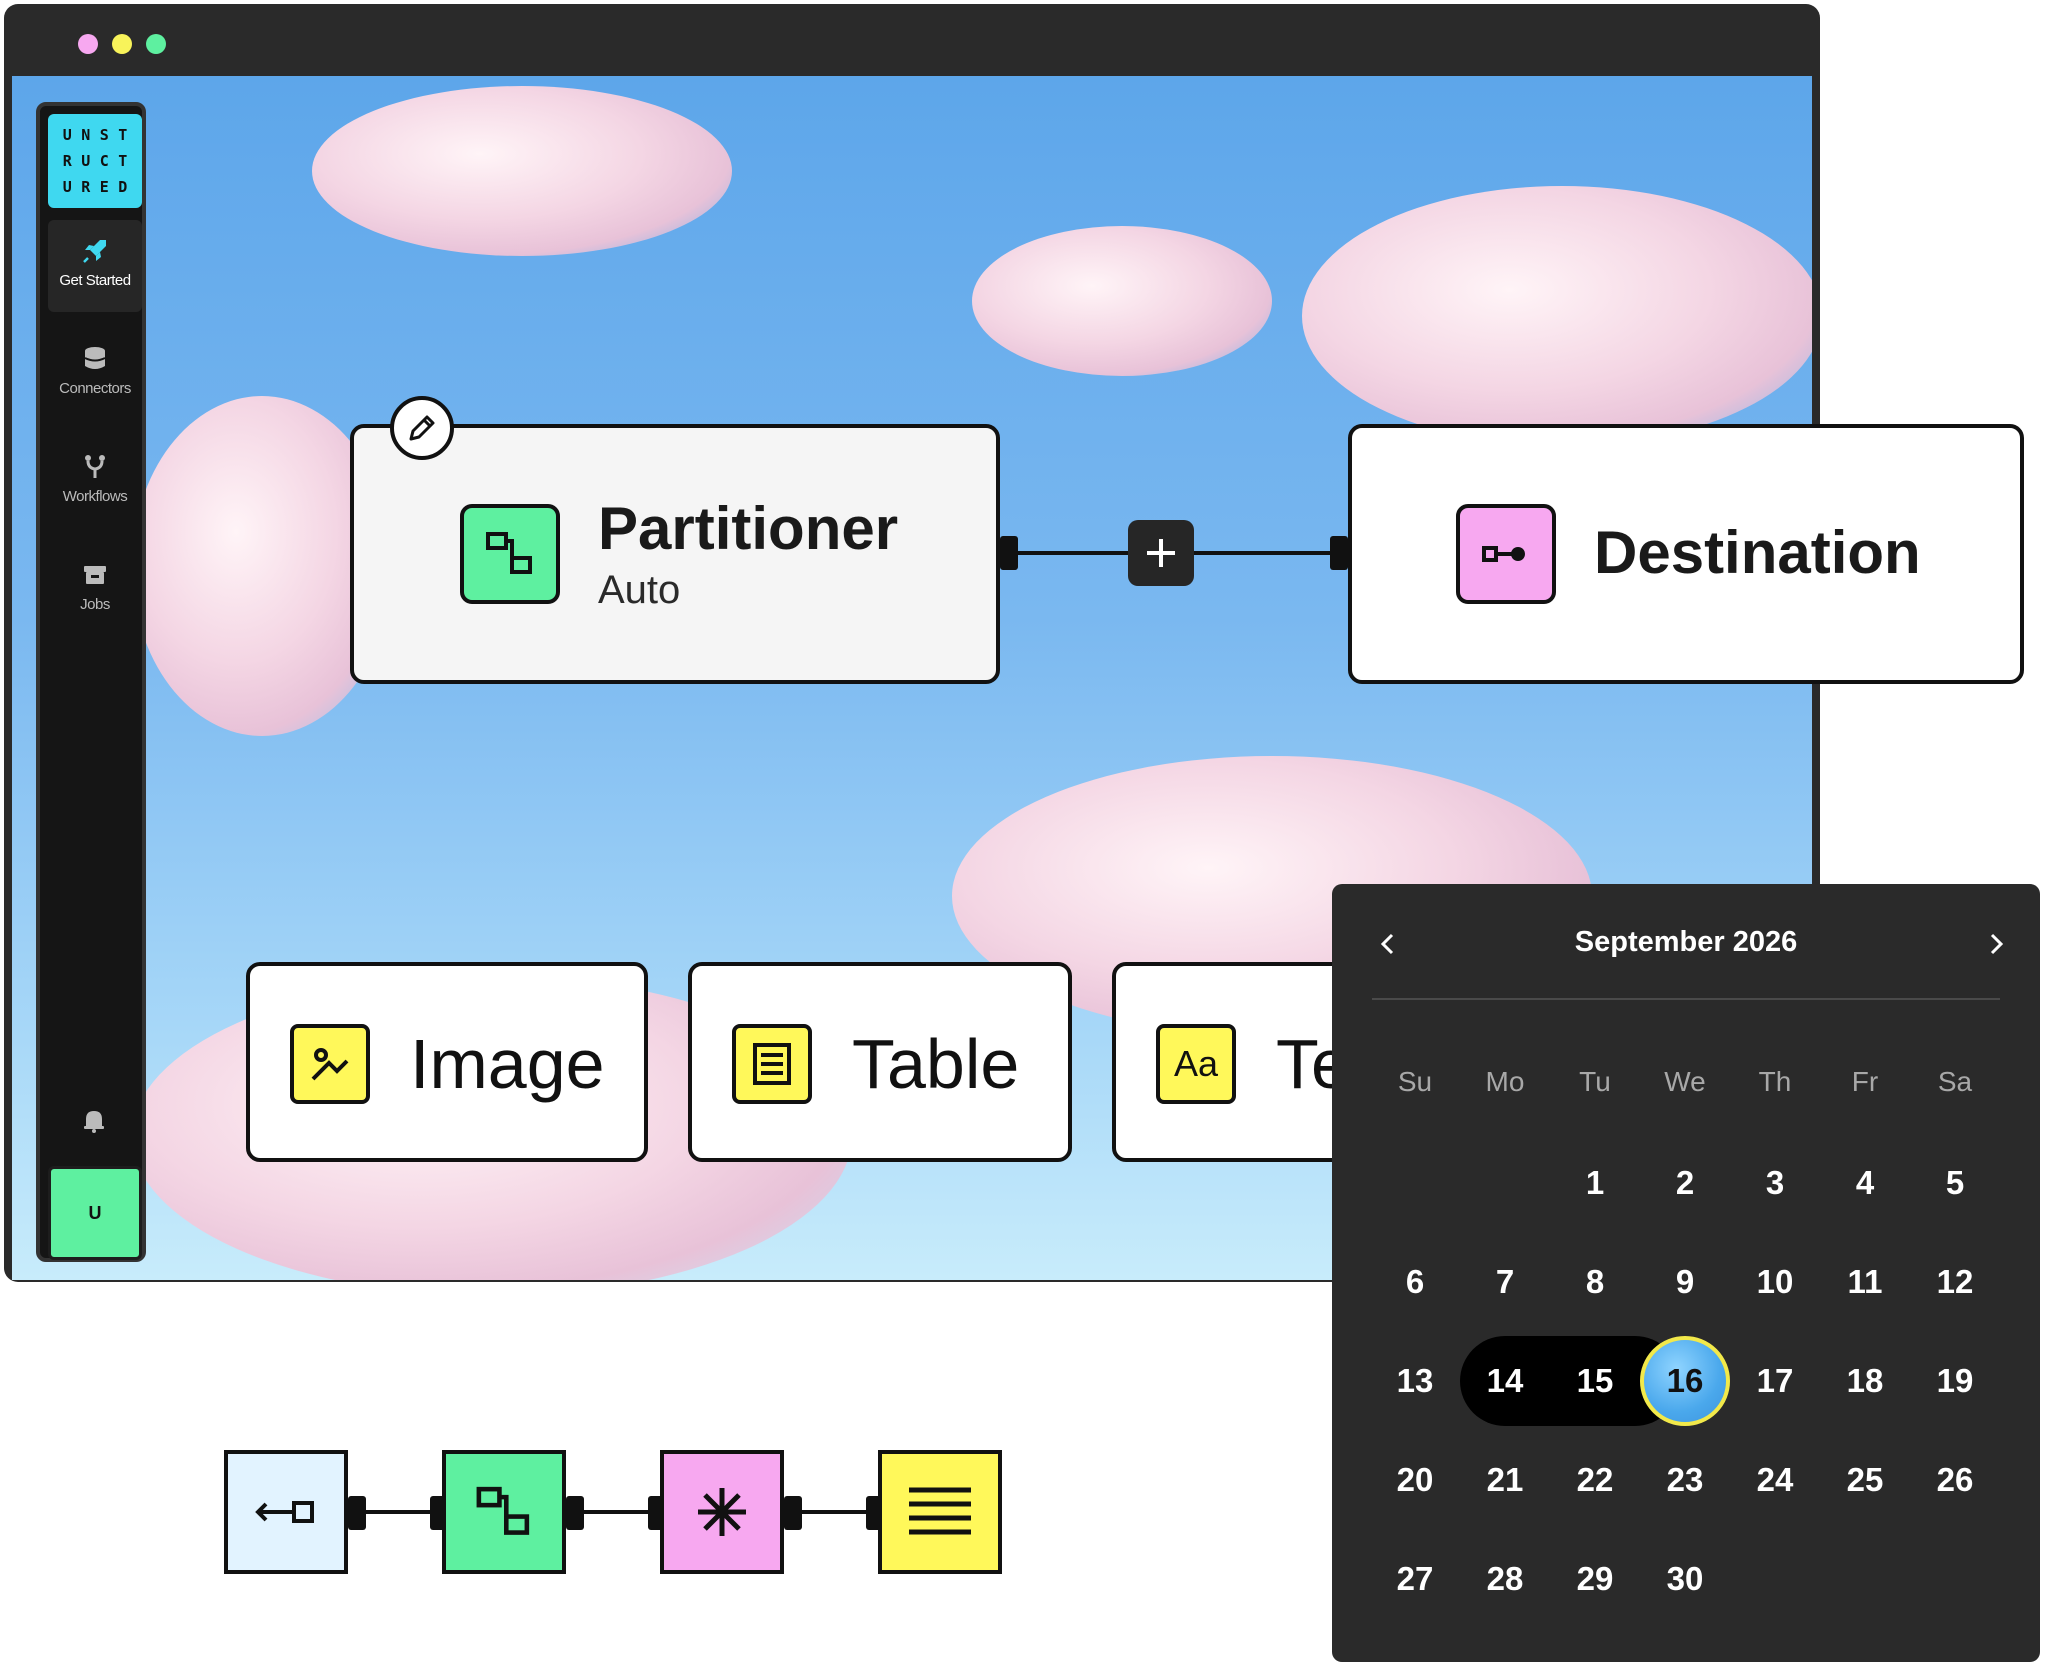  Describe the element at coordinates (95, 1213) in the screenshot. I see `user-avatar: U` at that location.